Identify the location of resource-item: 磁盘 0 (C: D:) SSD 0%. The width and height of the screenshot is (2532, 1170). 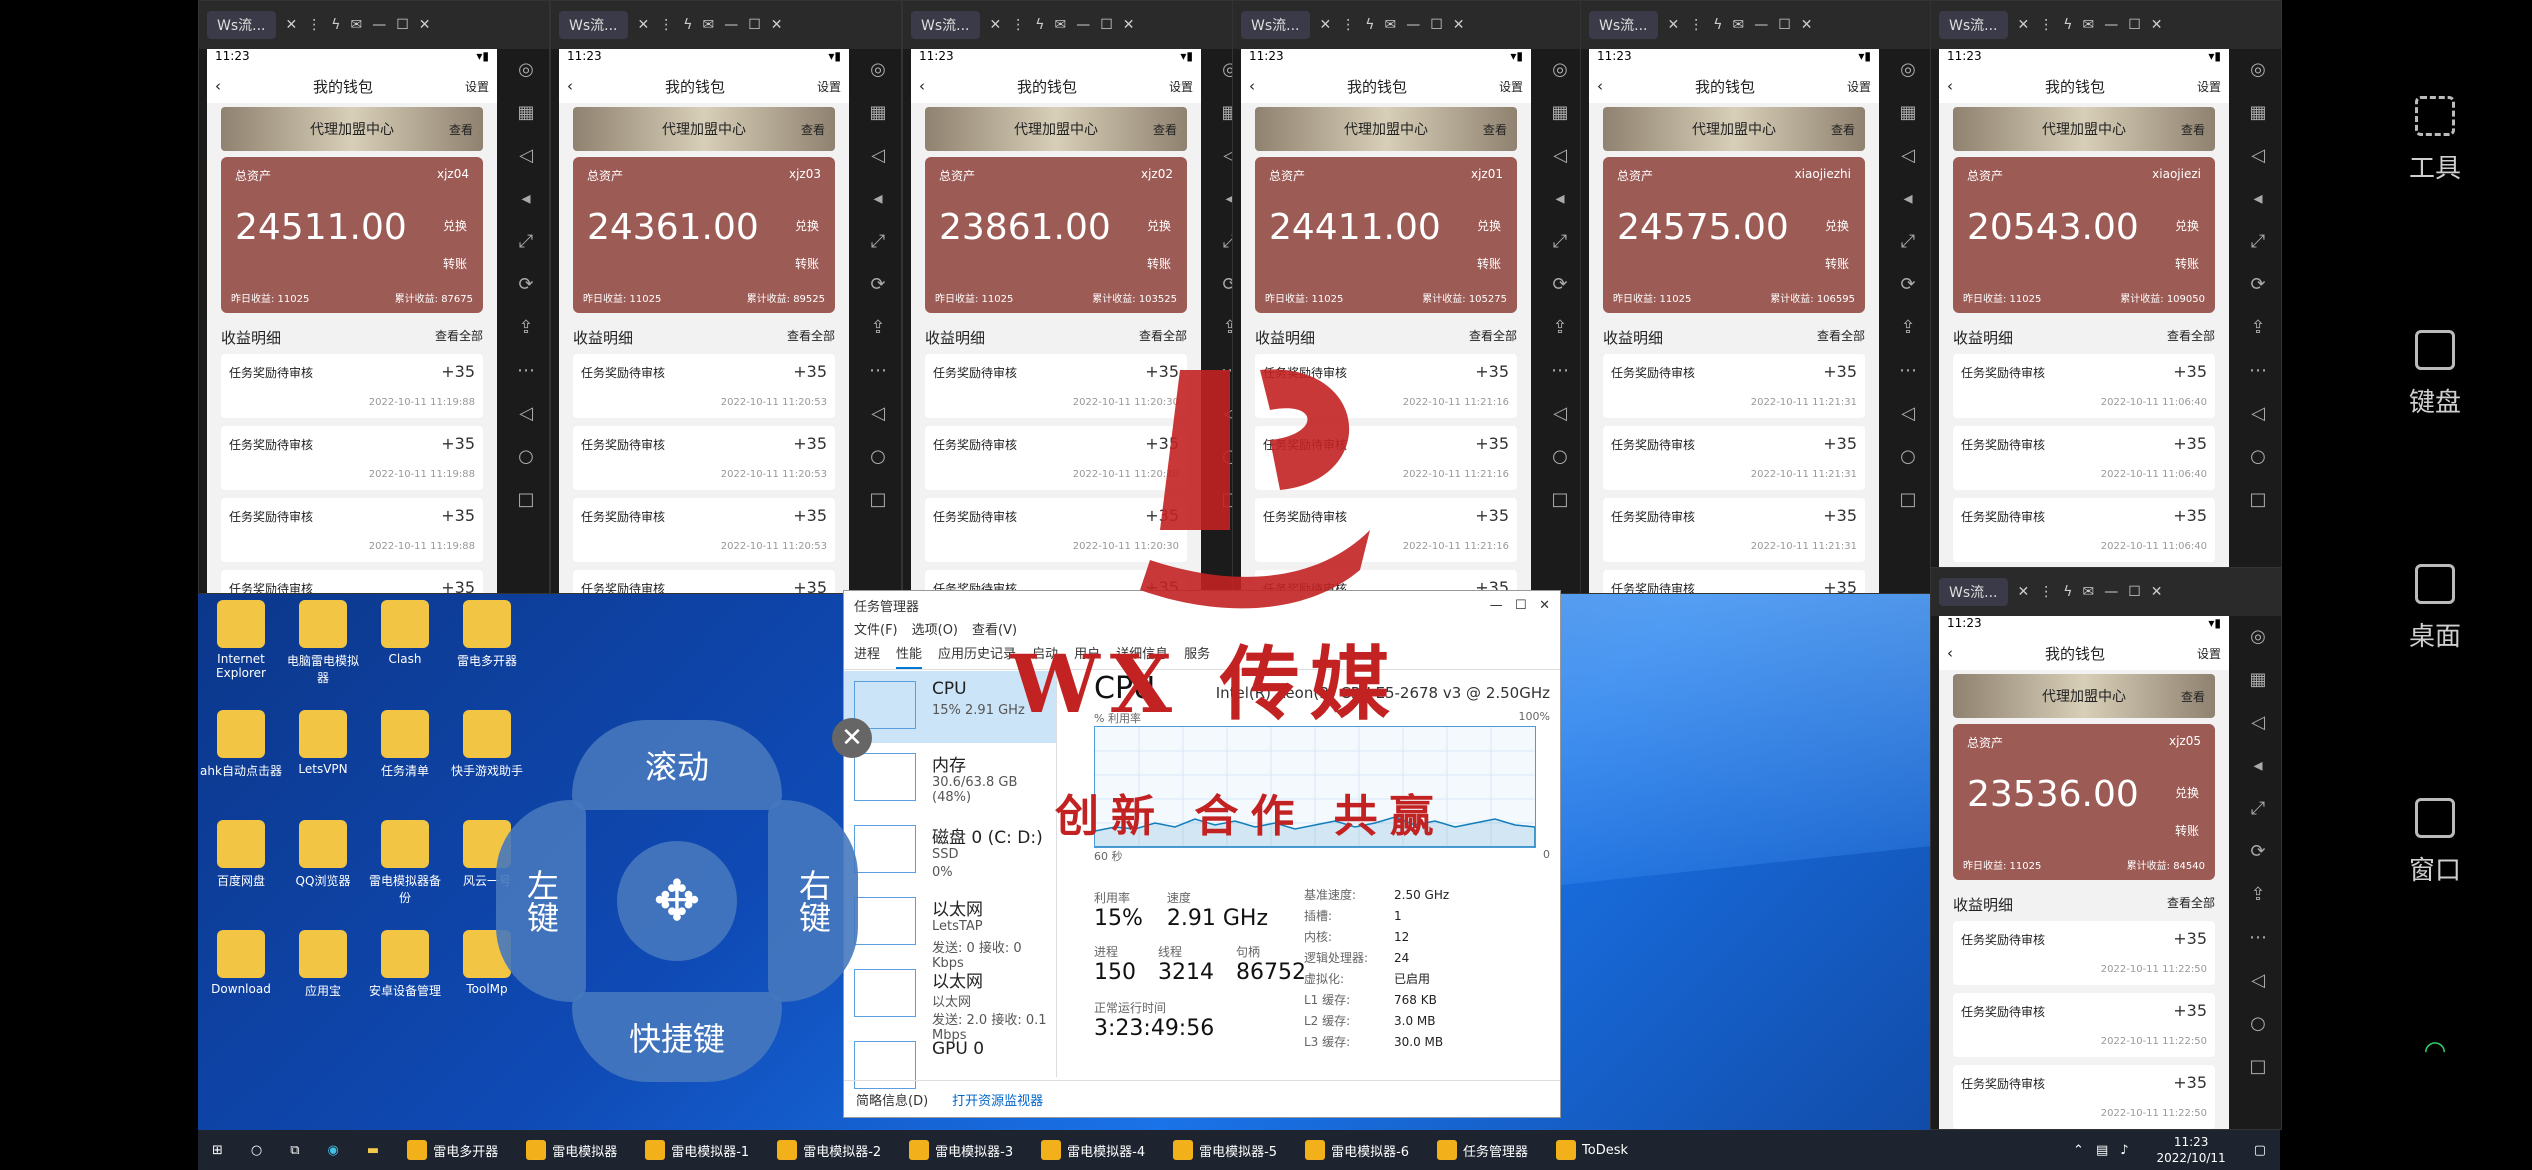
(950, 851).